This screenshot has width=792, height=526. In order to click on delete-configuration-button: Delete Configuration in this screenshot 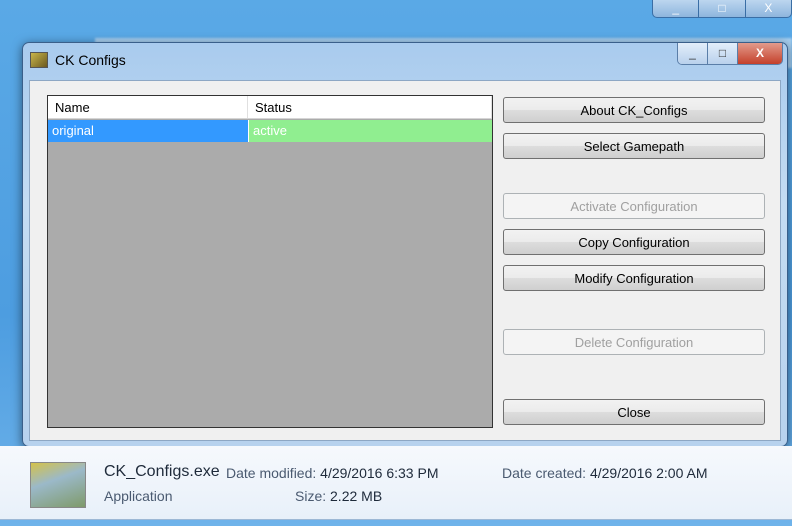, I will do `click(634, 342)`.